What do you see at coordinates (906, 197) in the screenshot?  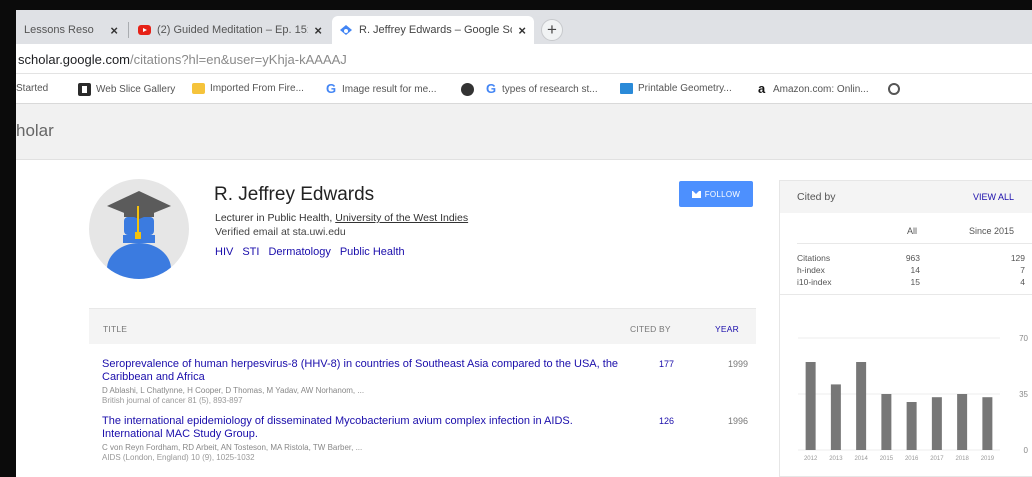 I see `cited-by-header: Cited by VIEW ALL` at bounding box center [906, 197].